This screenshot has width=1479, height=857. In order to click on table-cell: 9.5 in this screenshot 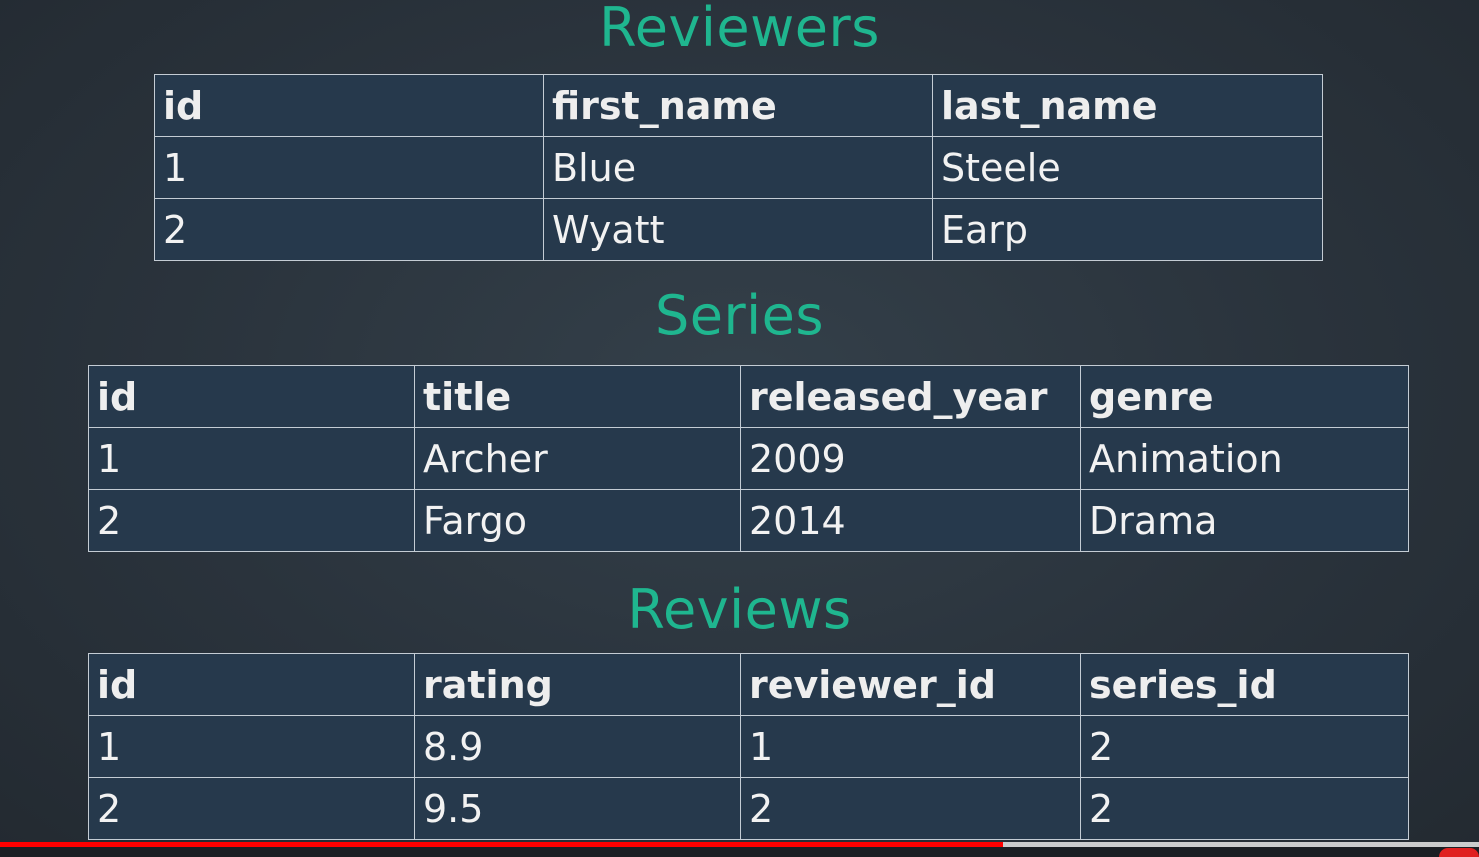, I will do `click(577, 808)`.